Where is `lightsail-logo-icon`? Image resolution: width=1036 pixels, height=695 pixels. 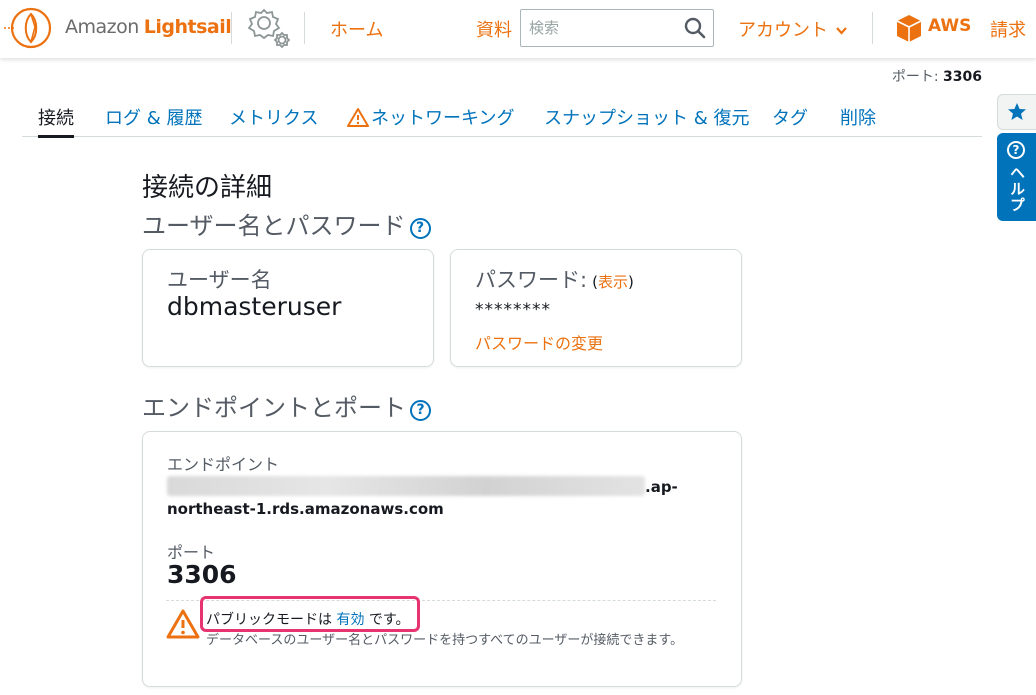
lightsail-logo-icon is located at coordinates (29, 28).